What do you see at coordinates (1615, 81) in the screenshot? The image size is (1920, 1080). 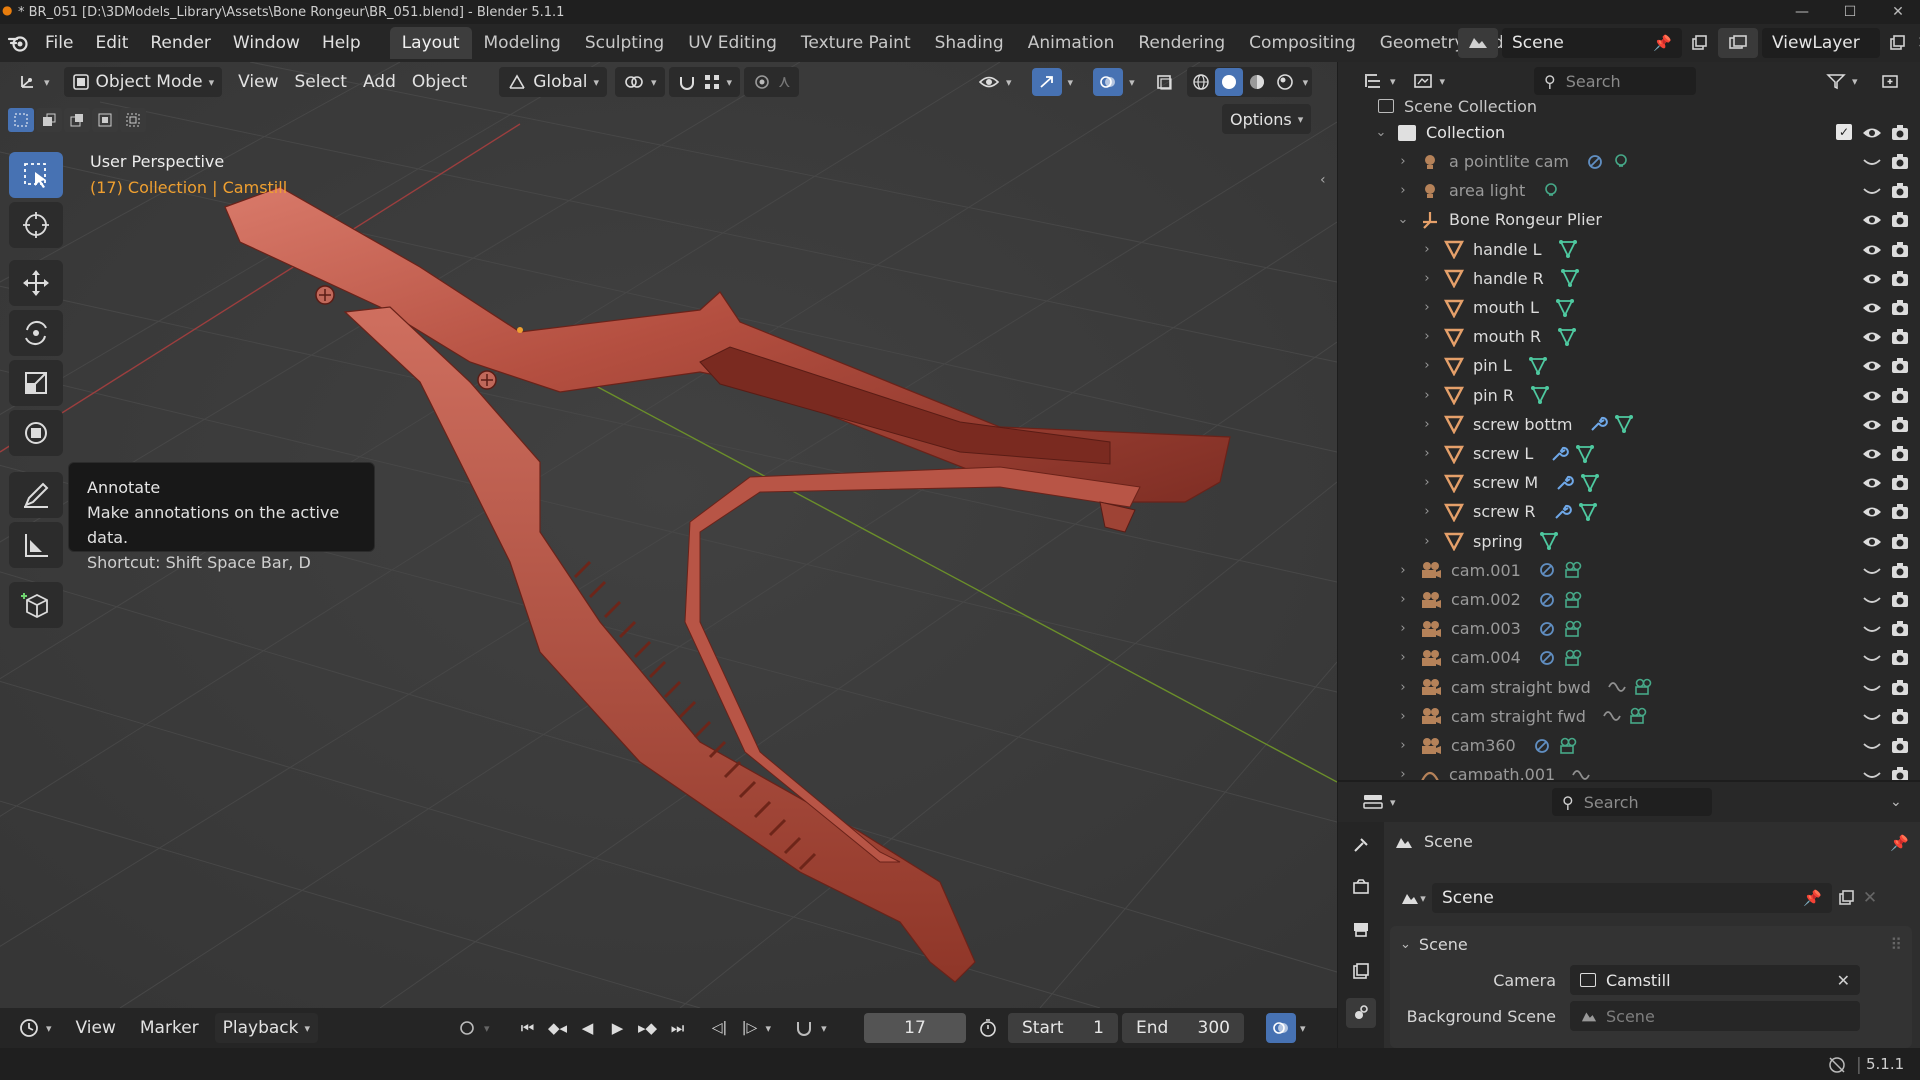 I see `outliner-search-input: ⚲ Search` at bounding box center [1615, 81].